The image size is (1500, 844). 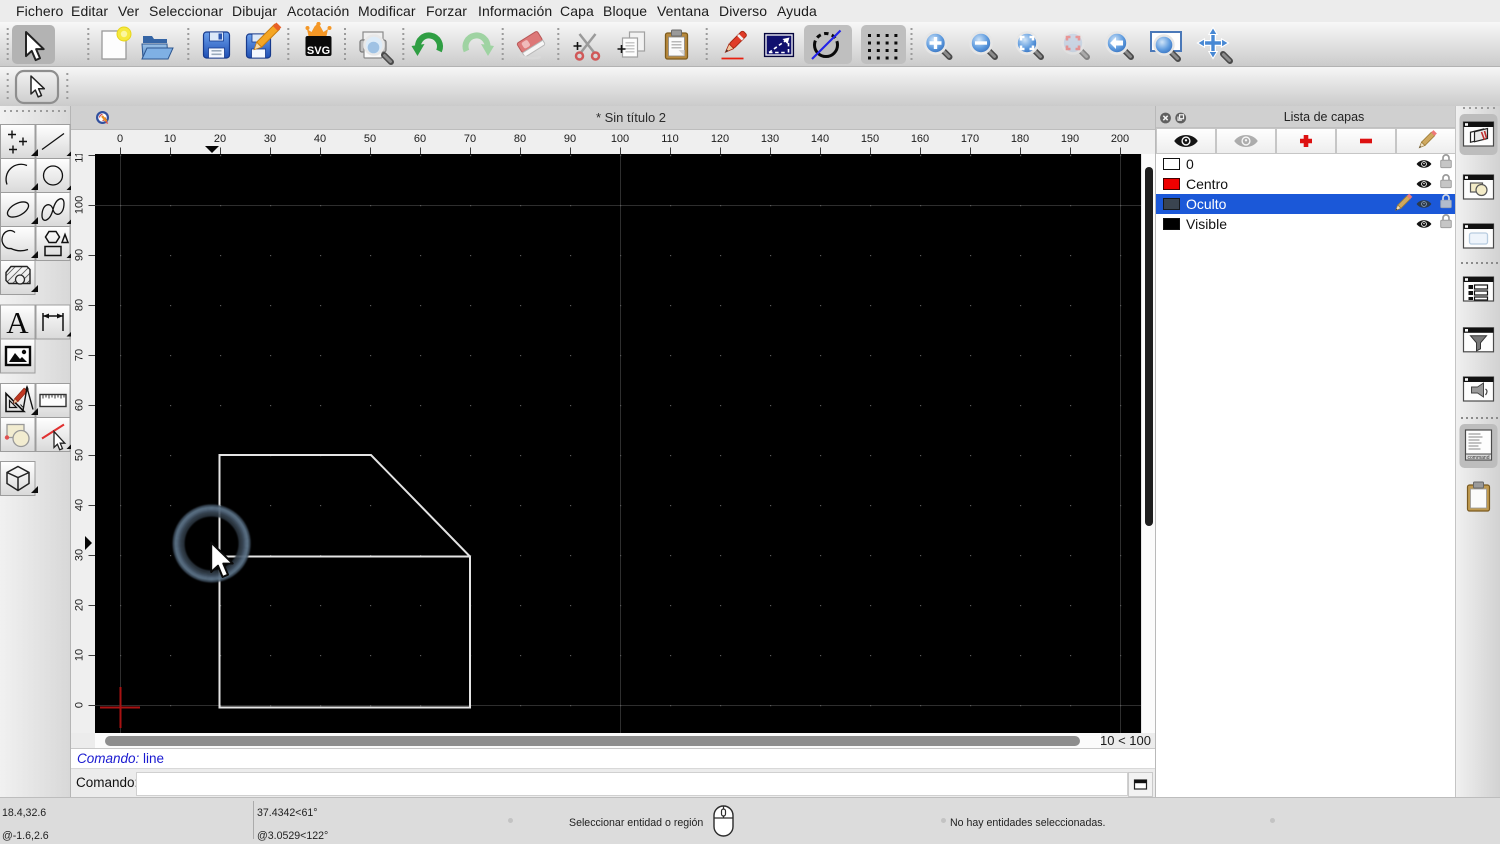 What do you see at coordinates (80, 158) in the screenshot?
I see `svg-text: 11` at bounding box center [80, 158].